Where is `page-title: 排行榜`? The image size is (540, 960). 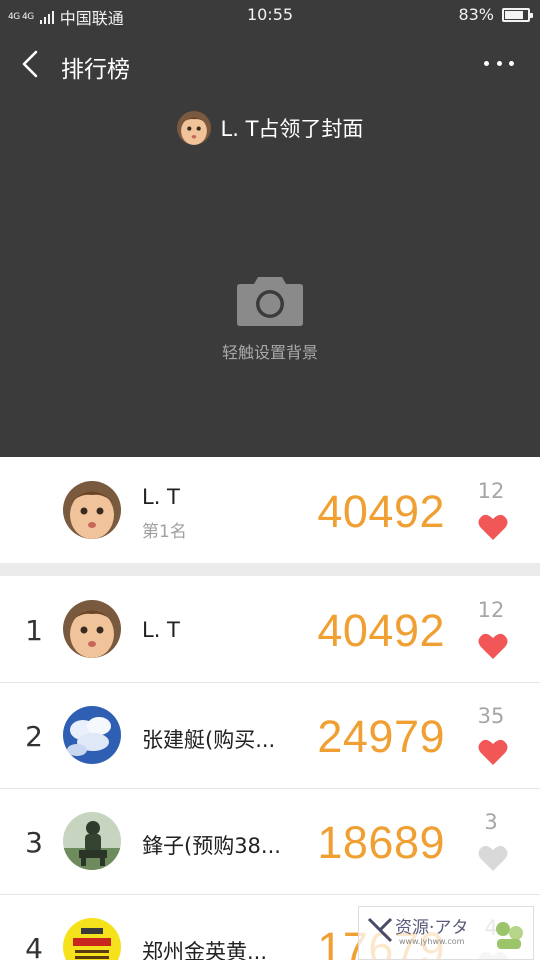
page-title: 排行榜 is located at coordinates (95, 70).